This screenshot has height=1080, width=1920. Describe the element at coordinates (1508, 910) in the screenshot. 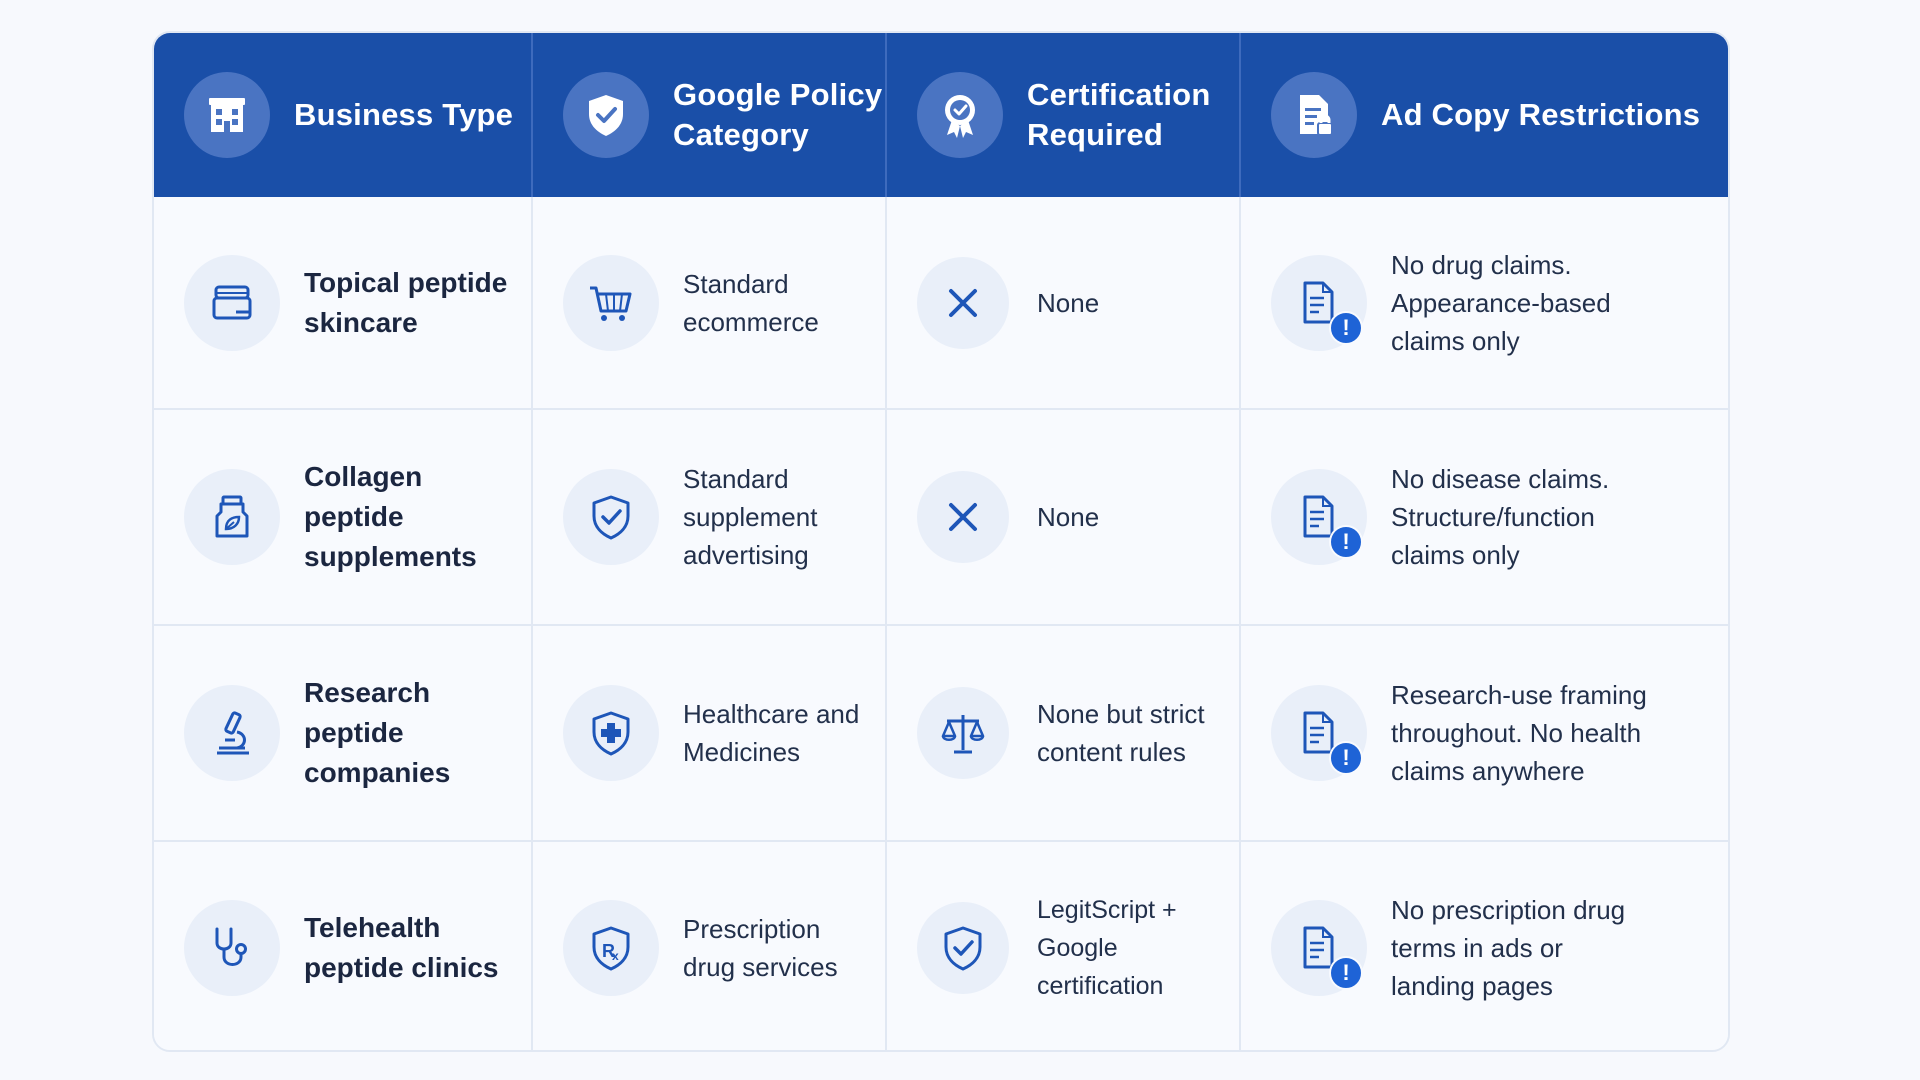

I see `text-line: No prescription drug` at that location.